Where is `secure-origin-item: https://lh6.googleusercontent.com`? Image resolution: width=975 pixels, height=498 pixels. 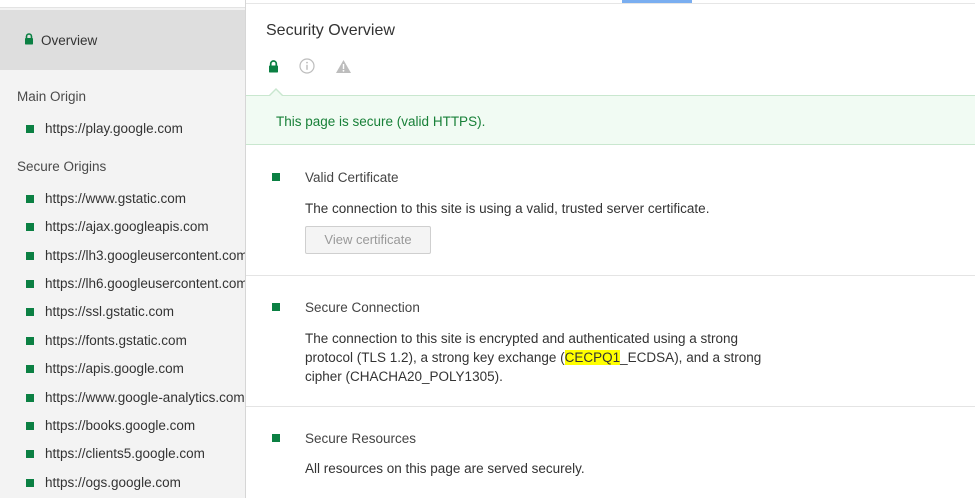
secure-origin-item: https://lh6.googleusercontent.com is located at coordinates (136, 283).